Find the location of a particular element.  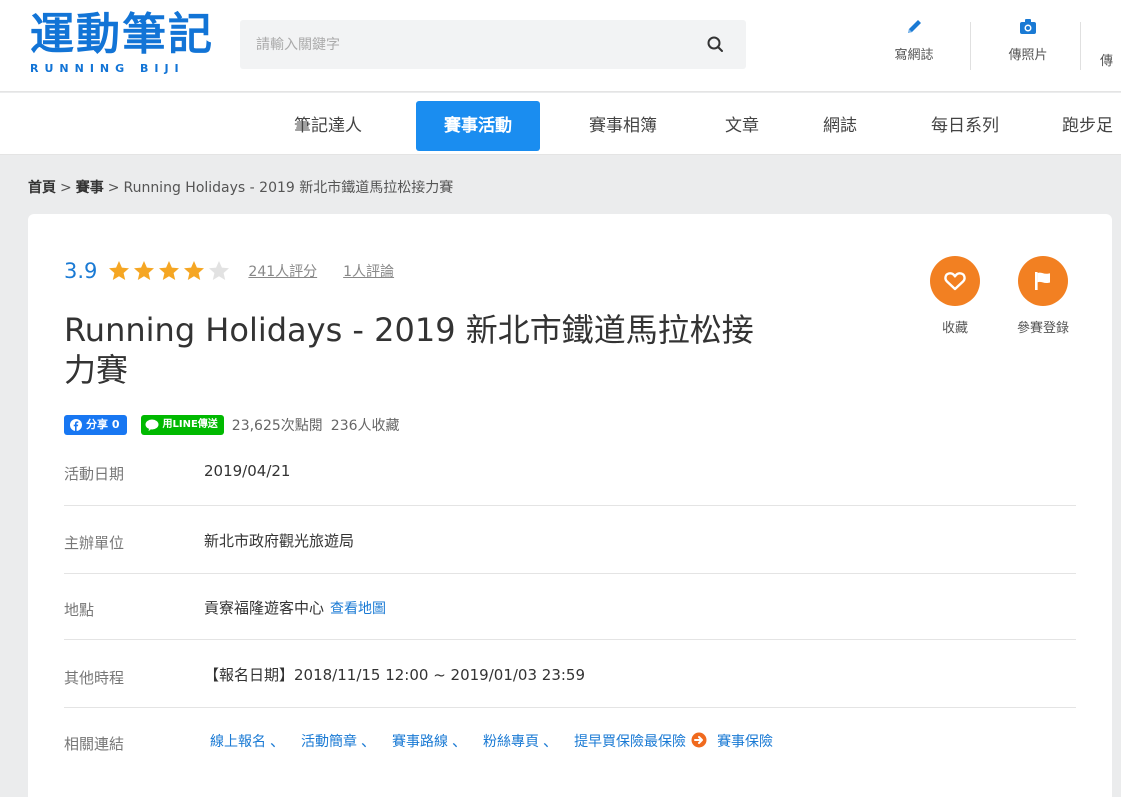

upload-button: 傳 is located at coordinates (1100, 46).